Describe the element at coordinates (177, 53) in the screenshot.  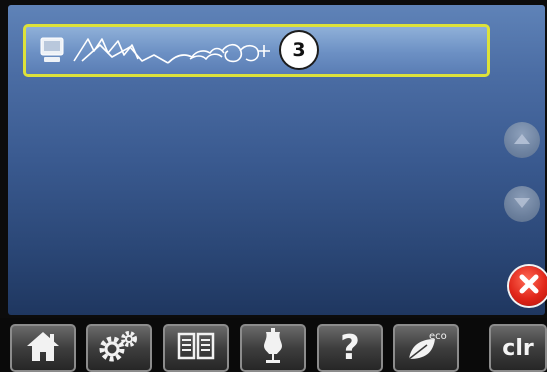
I see `stitch-sequence-icon` at that location.